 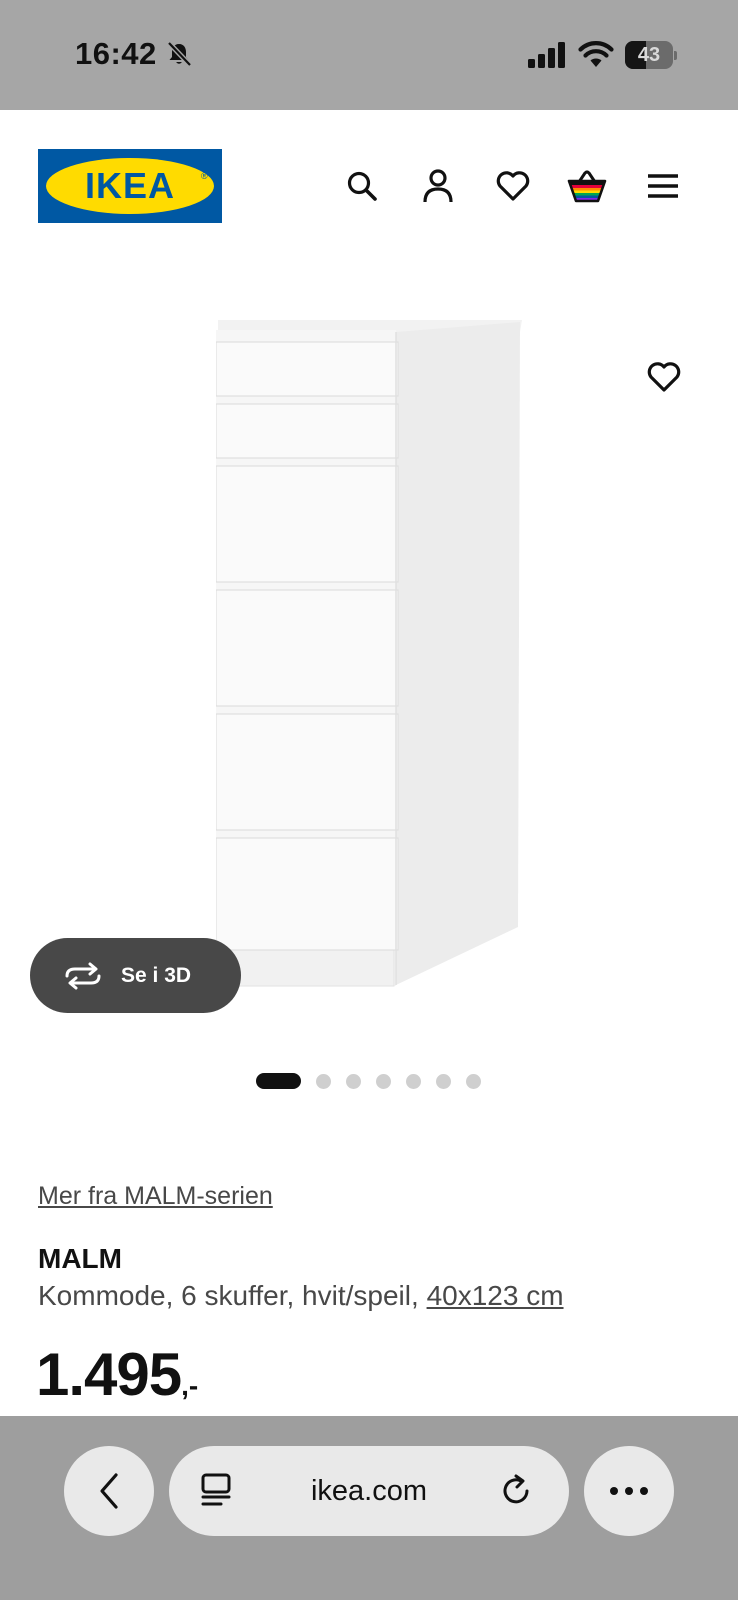 What do you see at coordinates (80, 1258) in the screenshot?
I see `product-name: MALM` at bounding box center [80, 1258].